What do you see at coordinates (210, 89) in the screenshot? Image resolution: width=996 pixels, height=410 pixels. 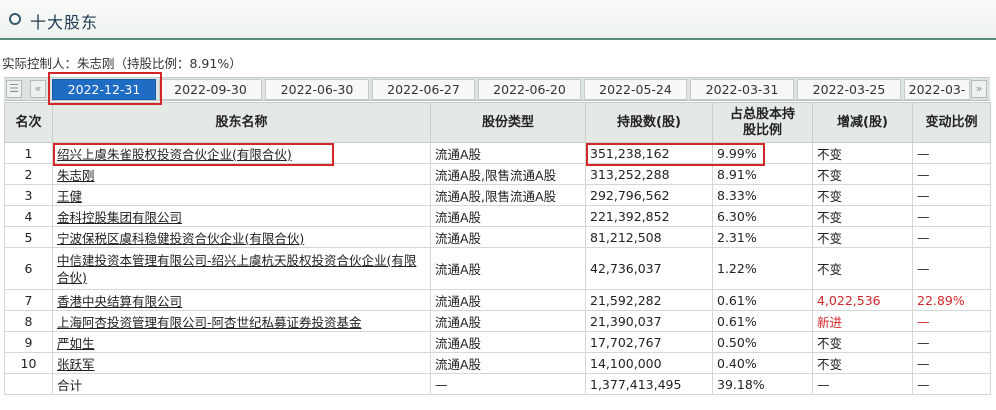 I see `tab-2022-09-30: 2022-09-30` at bounding box center [210, 89].